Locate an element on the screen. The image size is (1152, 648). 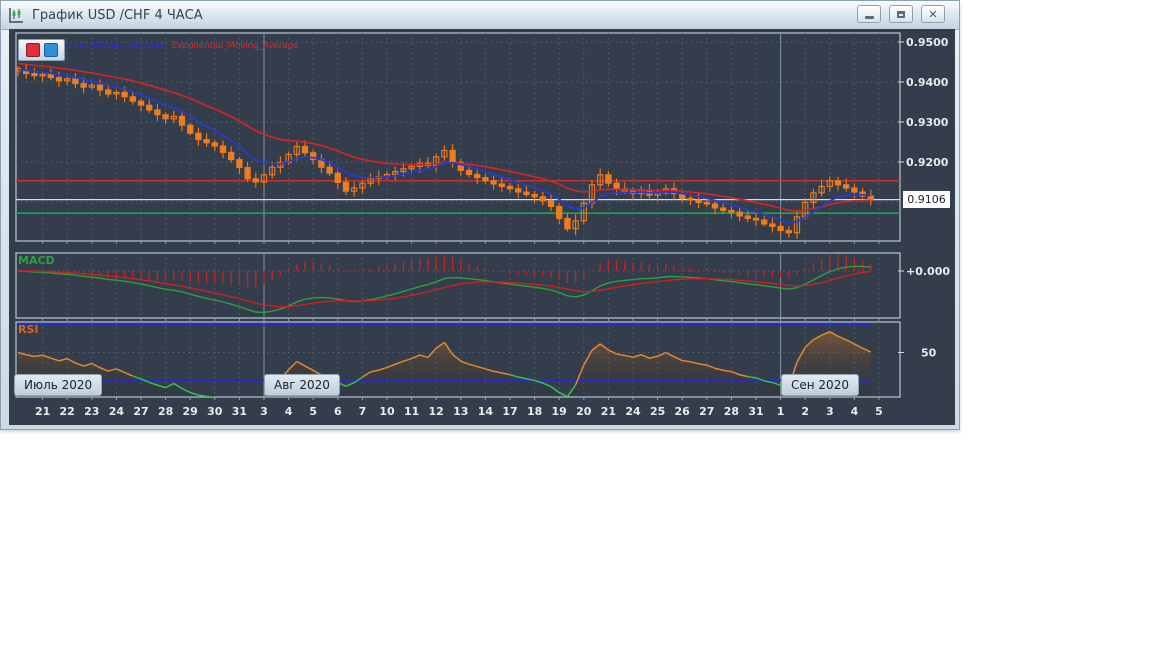
month-label-september: Сен 2020 is located at coordinates (820, 385).